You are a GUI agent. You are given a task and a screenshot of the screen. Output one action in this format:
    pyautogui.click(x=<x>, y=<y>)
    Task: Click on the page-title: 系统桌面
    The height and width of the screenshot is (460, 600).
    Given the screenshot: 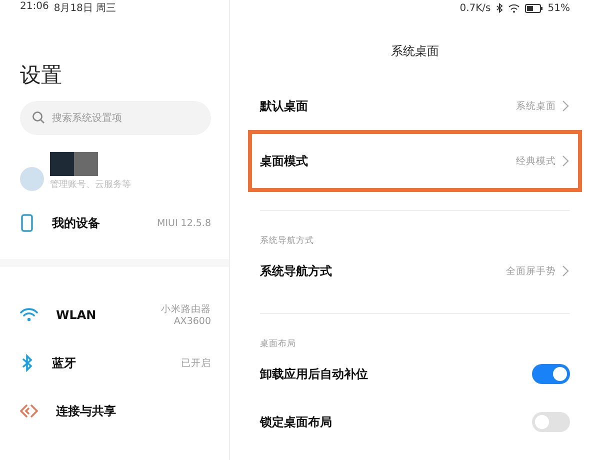 What is the action you would take?
    pyautogui.click(x=415, y=51)
    